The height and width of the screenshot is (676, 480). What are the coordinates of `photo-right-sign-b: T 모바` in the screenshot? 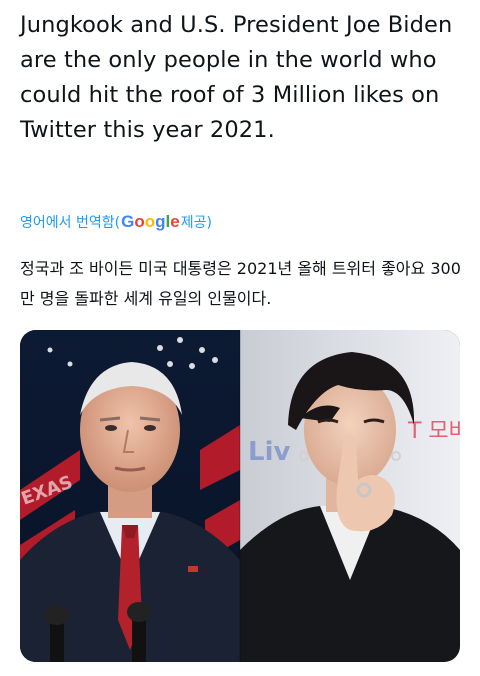 It's located at (433, 431).